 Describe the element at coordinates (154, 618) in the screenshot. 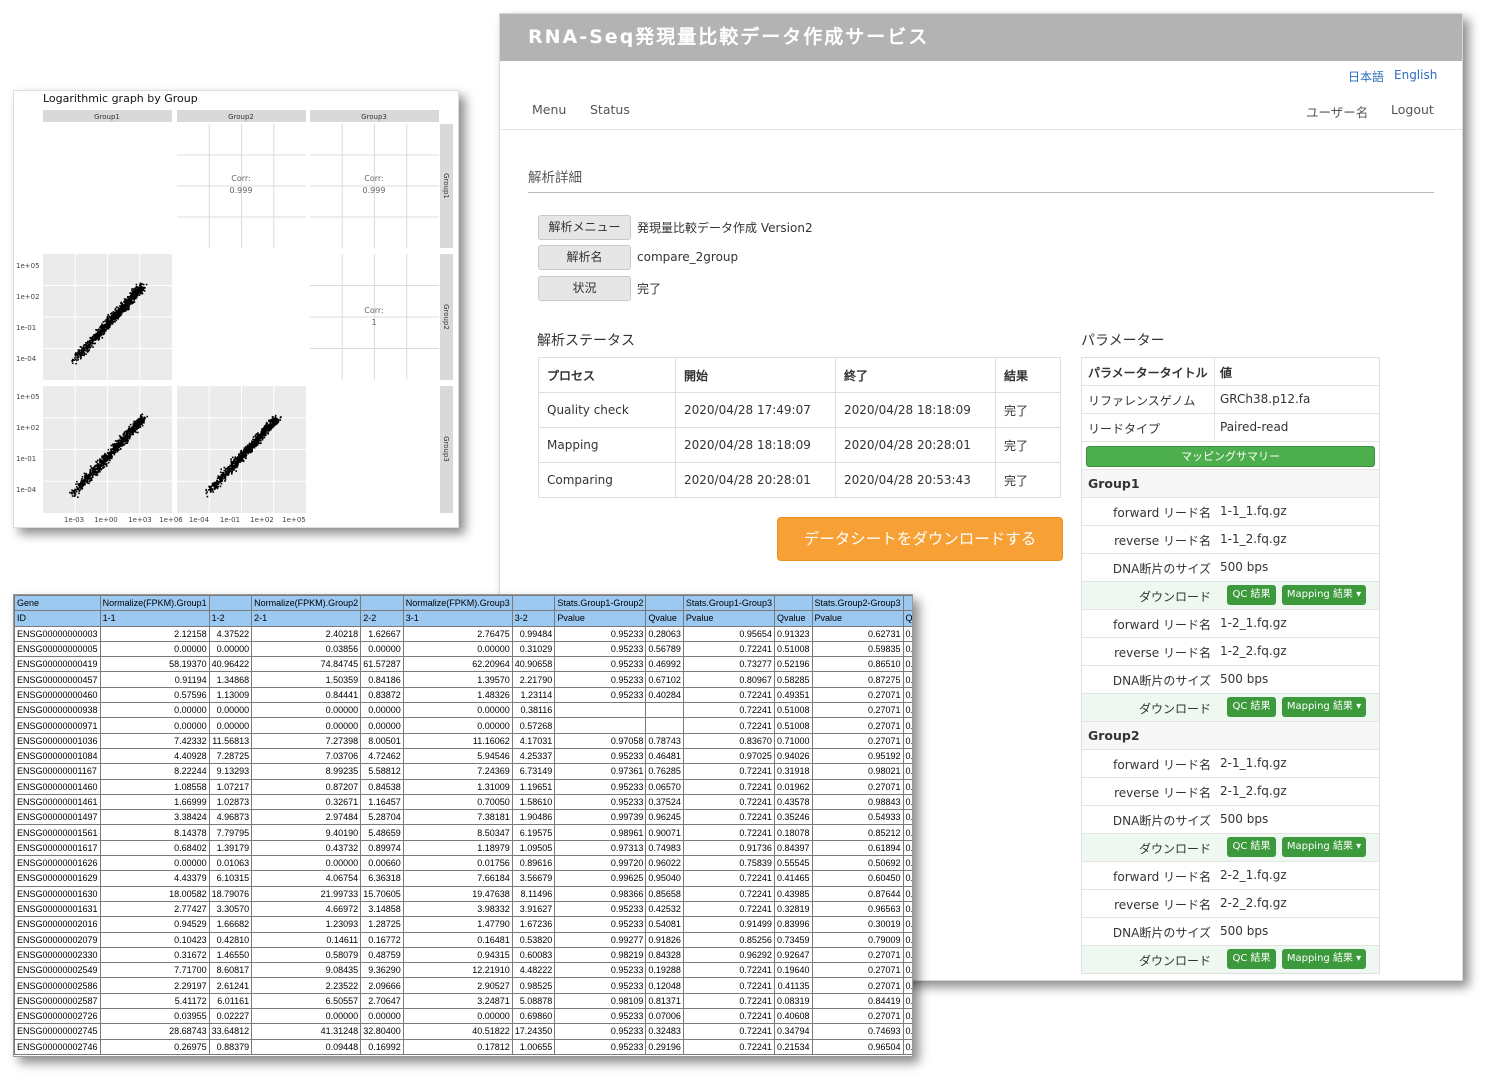

I see `sheet-cell: 1-1` at that location.